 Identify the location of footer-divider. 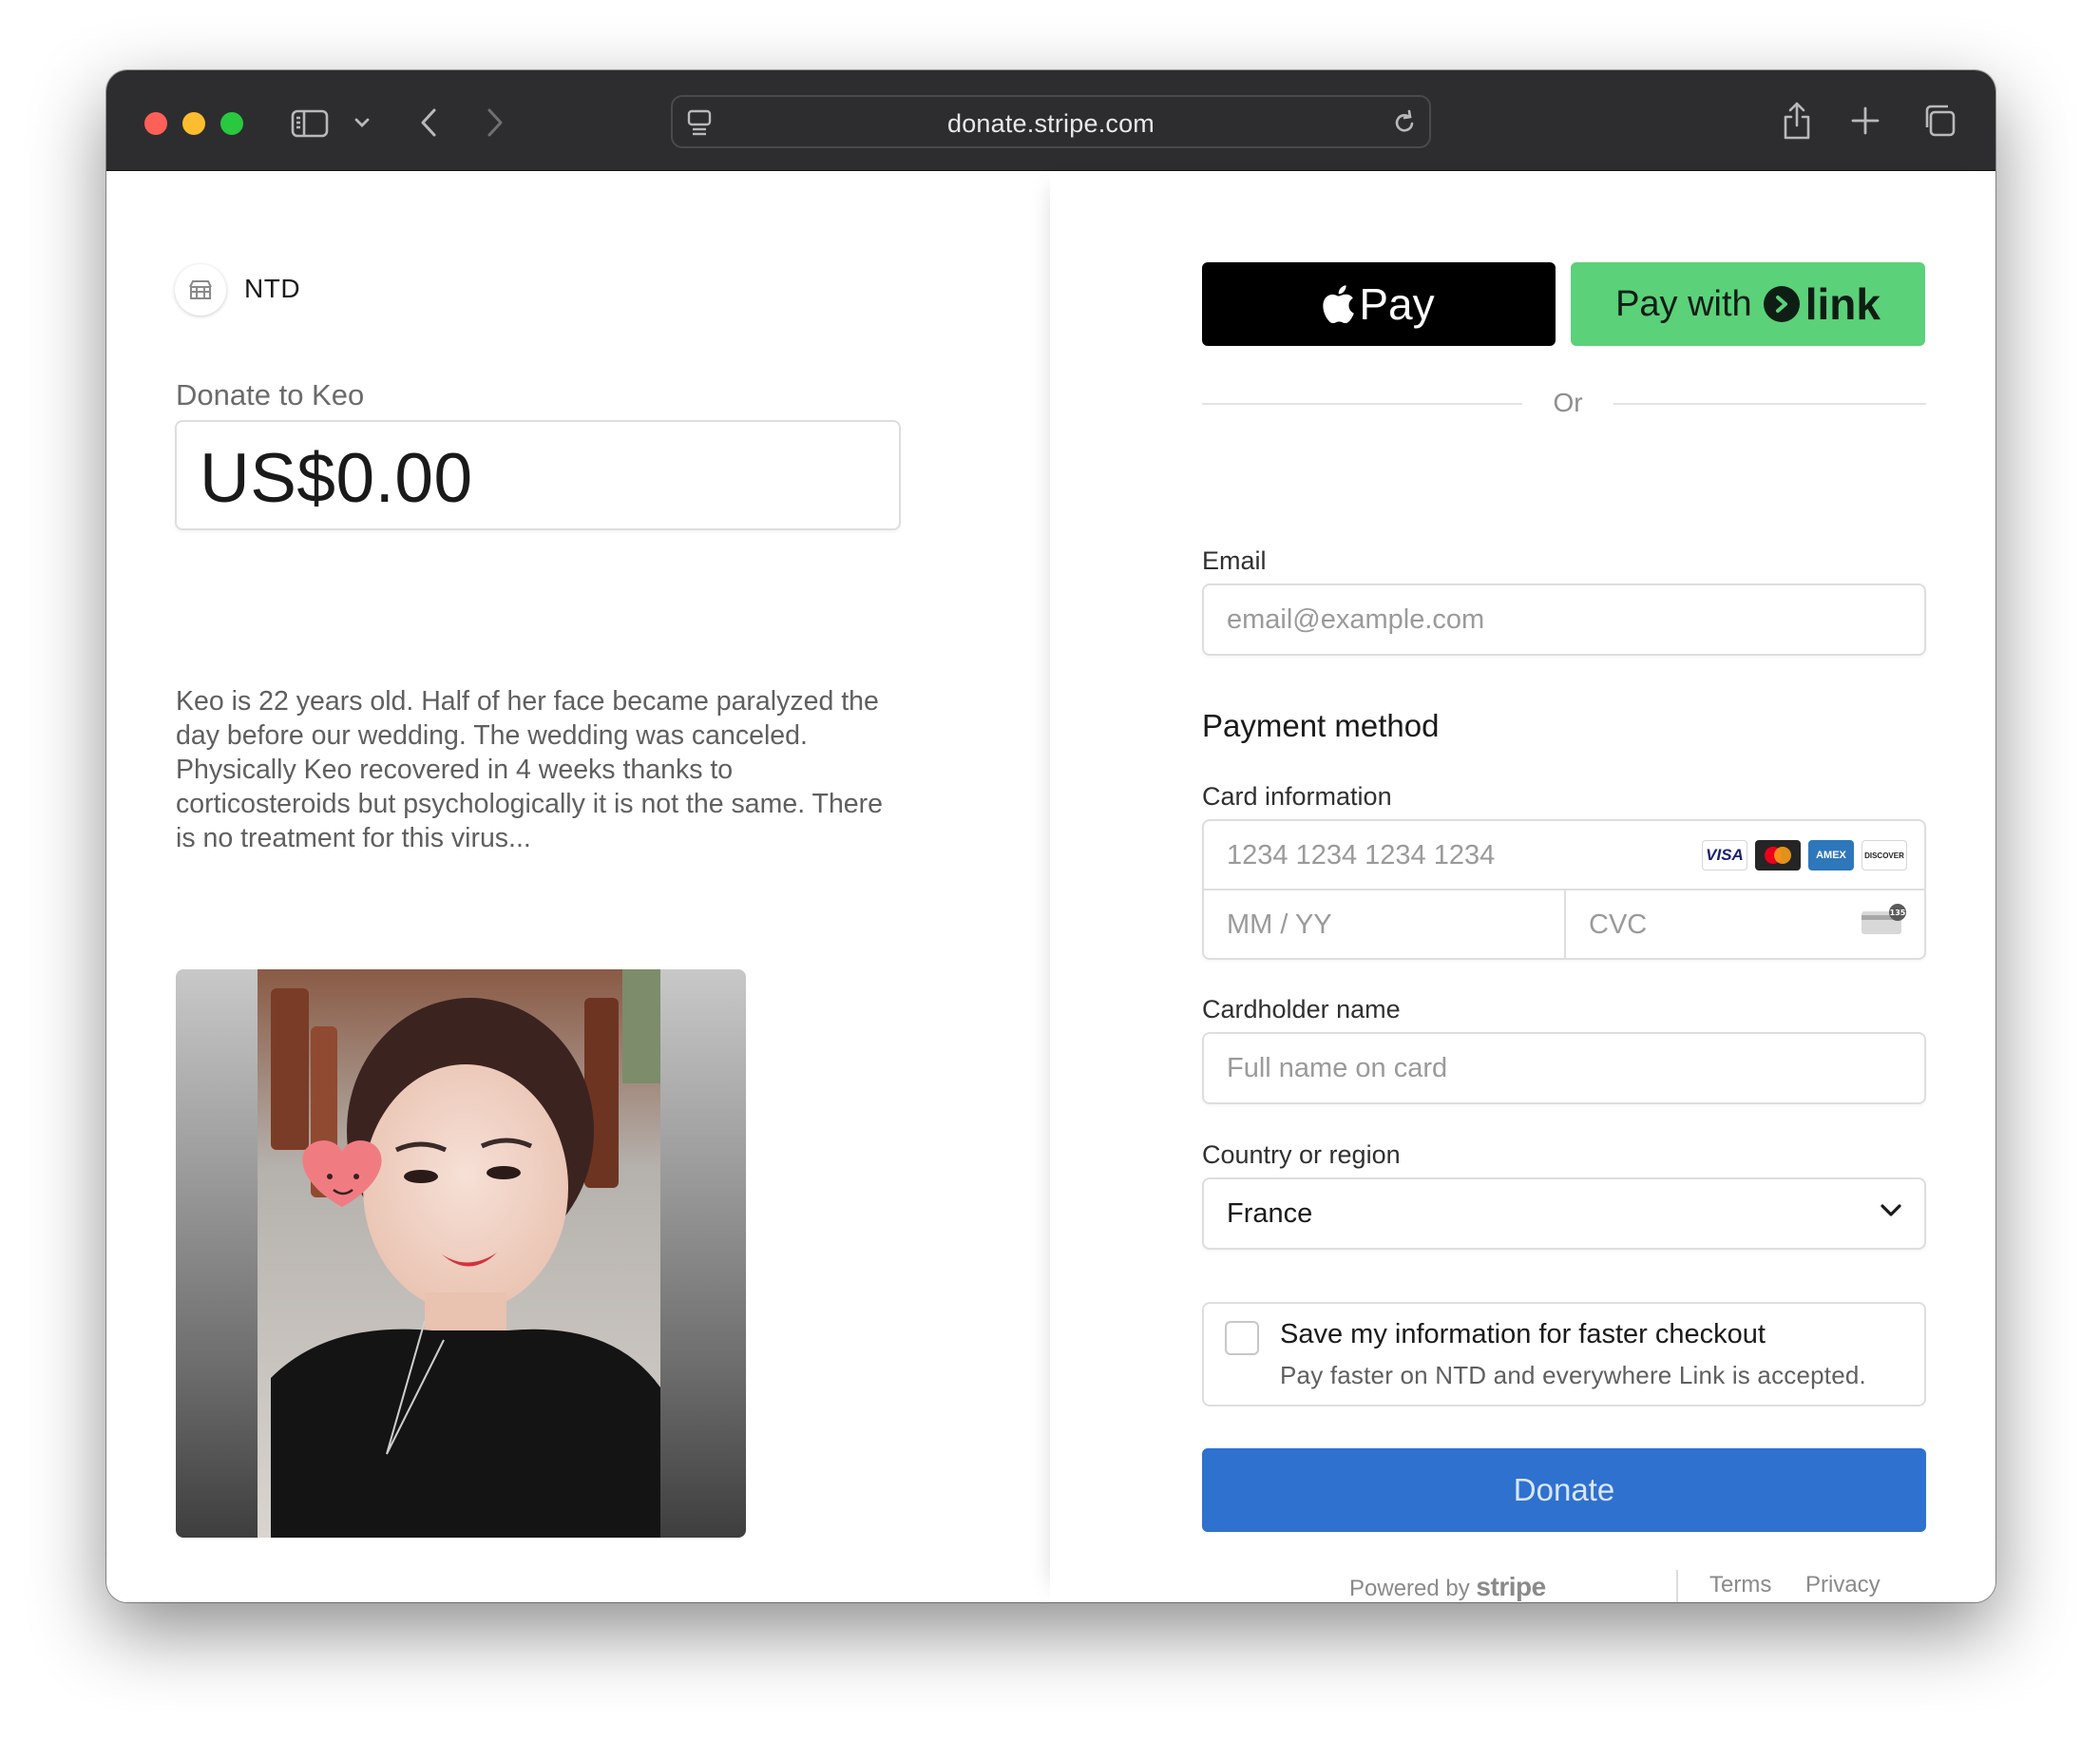
(1677, 1586).